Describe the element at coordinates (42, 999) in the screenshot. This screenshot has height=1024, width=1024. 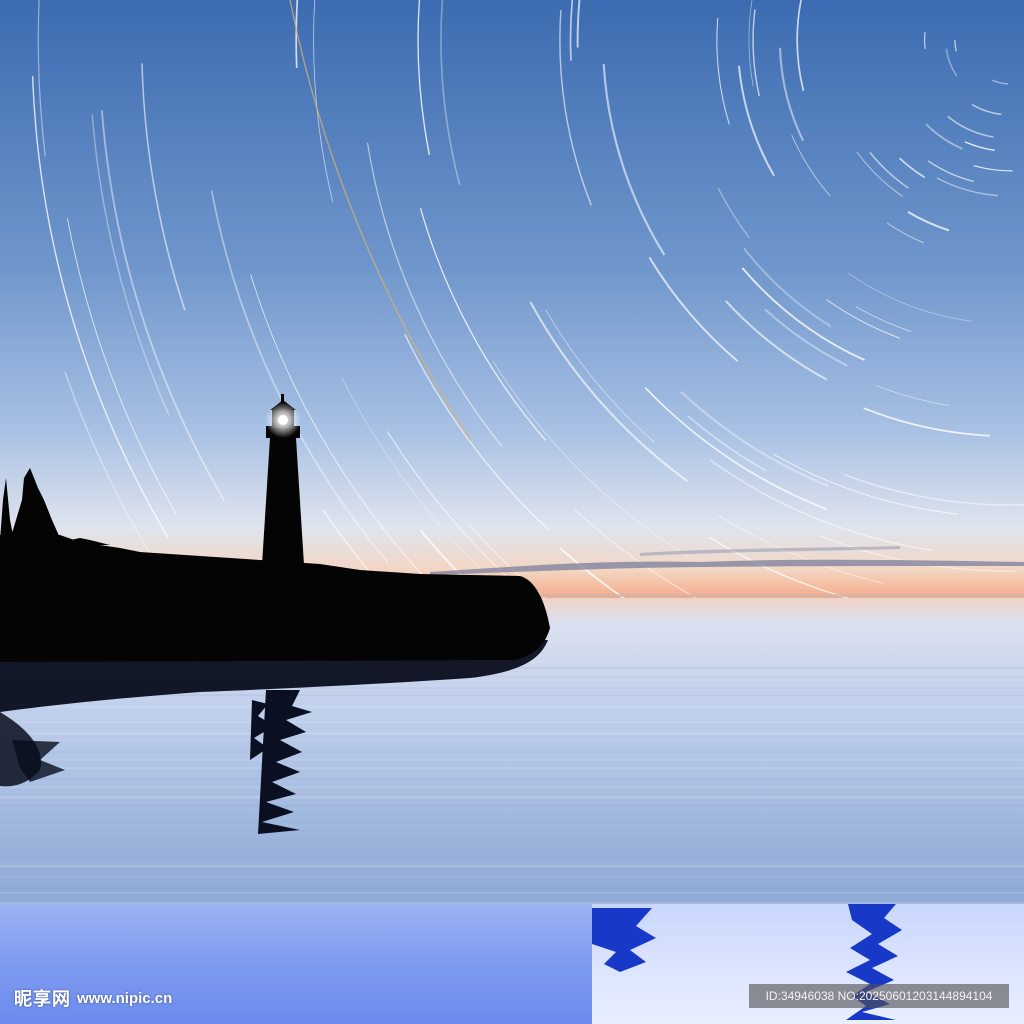
I see `watermark-site-name: 昵享网` at that location.